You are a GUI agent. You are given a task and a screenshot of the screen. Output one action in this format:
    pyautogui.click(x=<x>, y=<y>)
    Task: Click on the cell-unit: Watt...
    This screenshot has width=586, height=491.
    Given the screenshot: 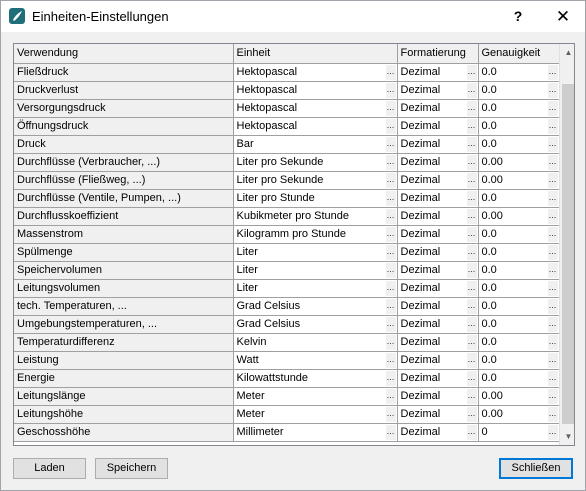 What is the action you would take?
    pyautogui.click(x=315, y=360)
    